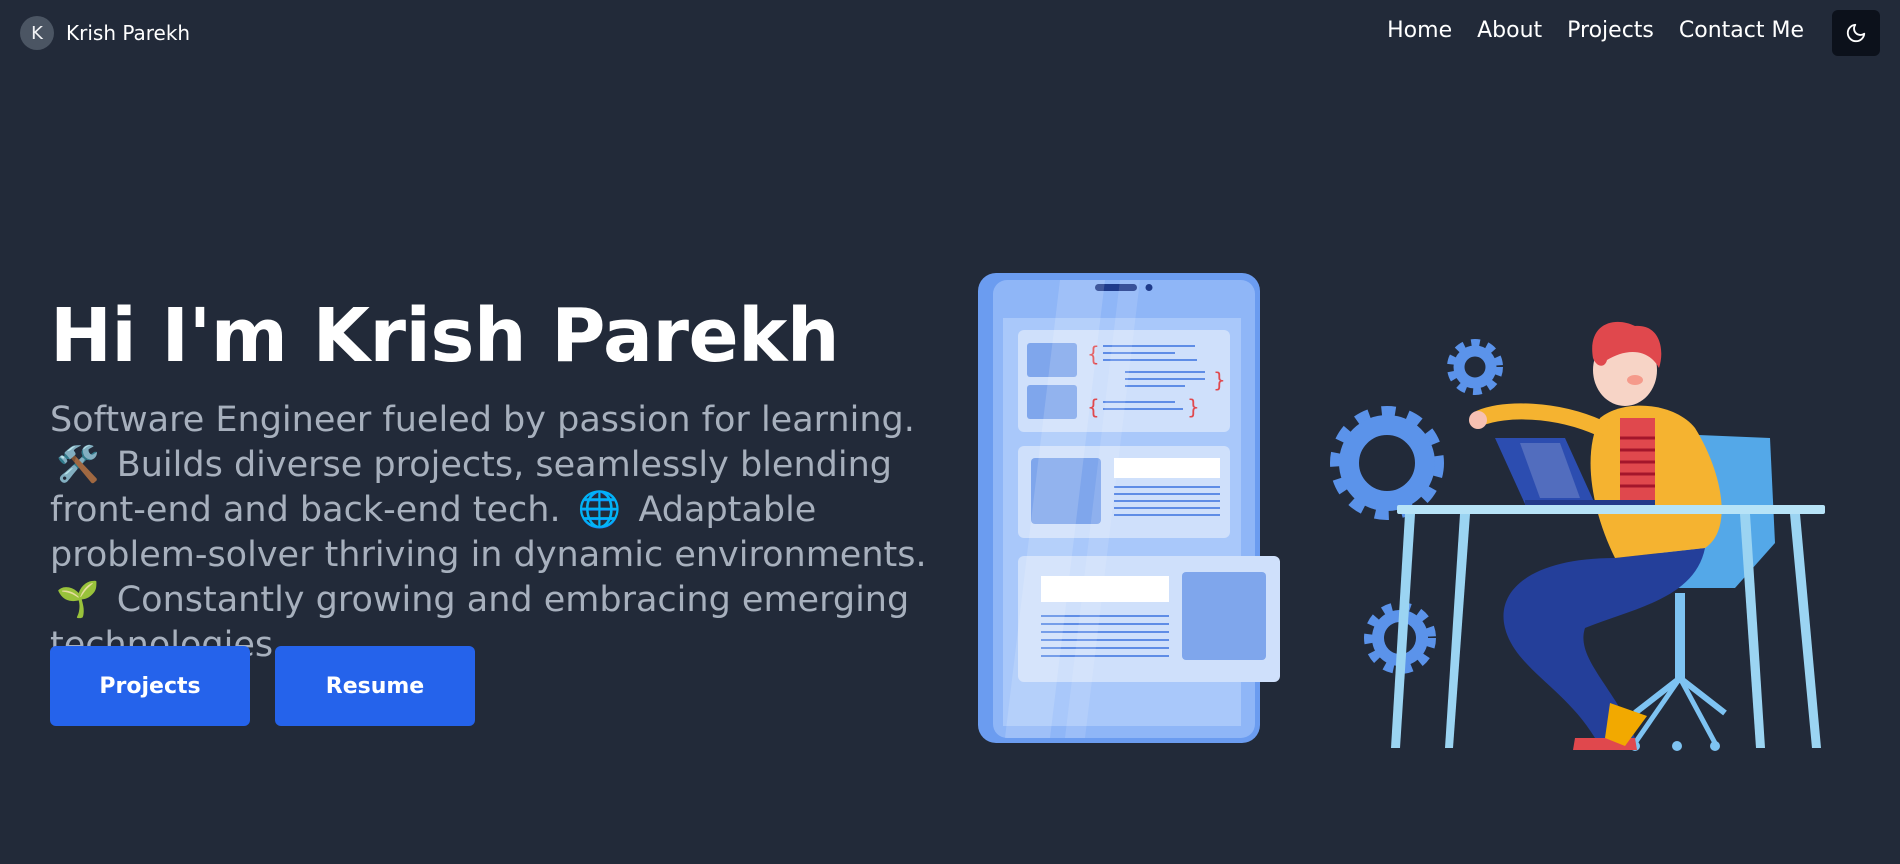 The height and width of the screenshot is (864, 1900). I want to click on hero-buttons: Projects Resume, so click(262, 686).